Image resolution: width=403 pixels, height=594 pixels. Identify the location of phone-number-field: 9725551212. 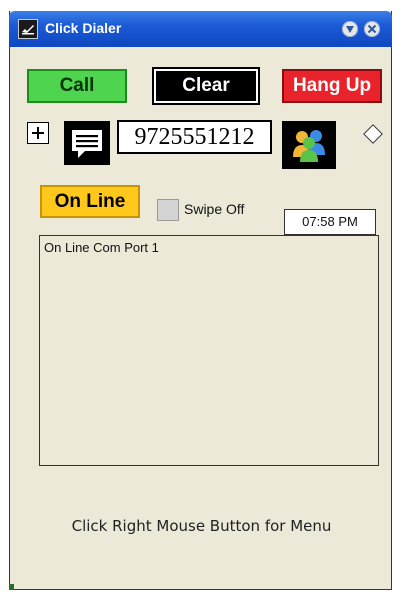
(194, 137).